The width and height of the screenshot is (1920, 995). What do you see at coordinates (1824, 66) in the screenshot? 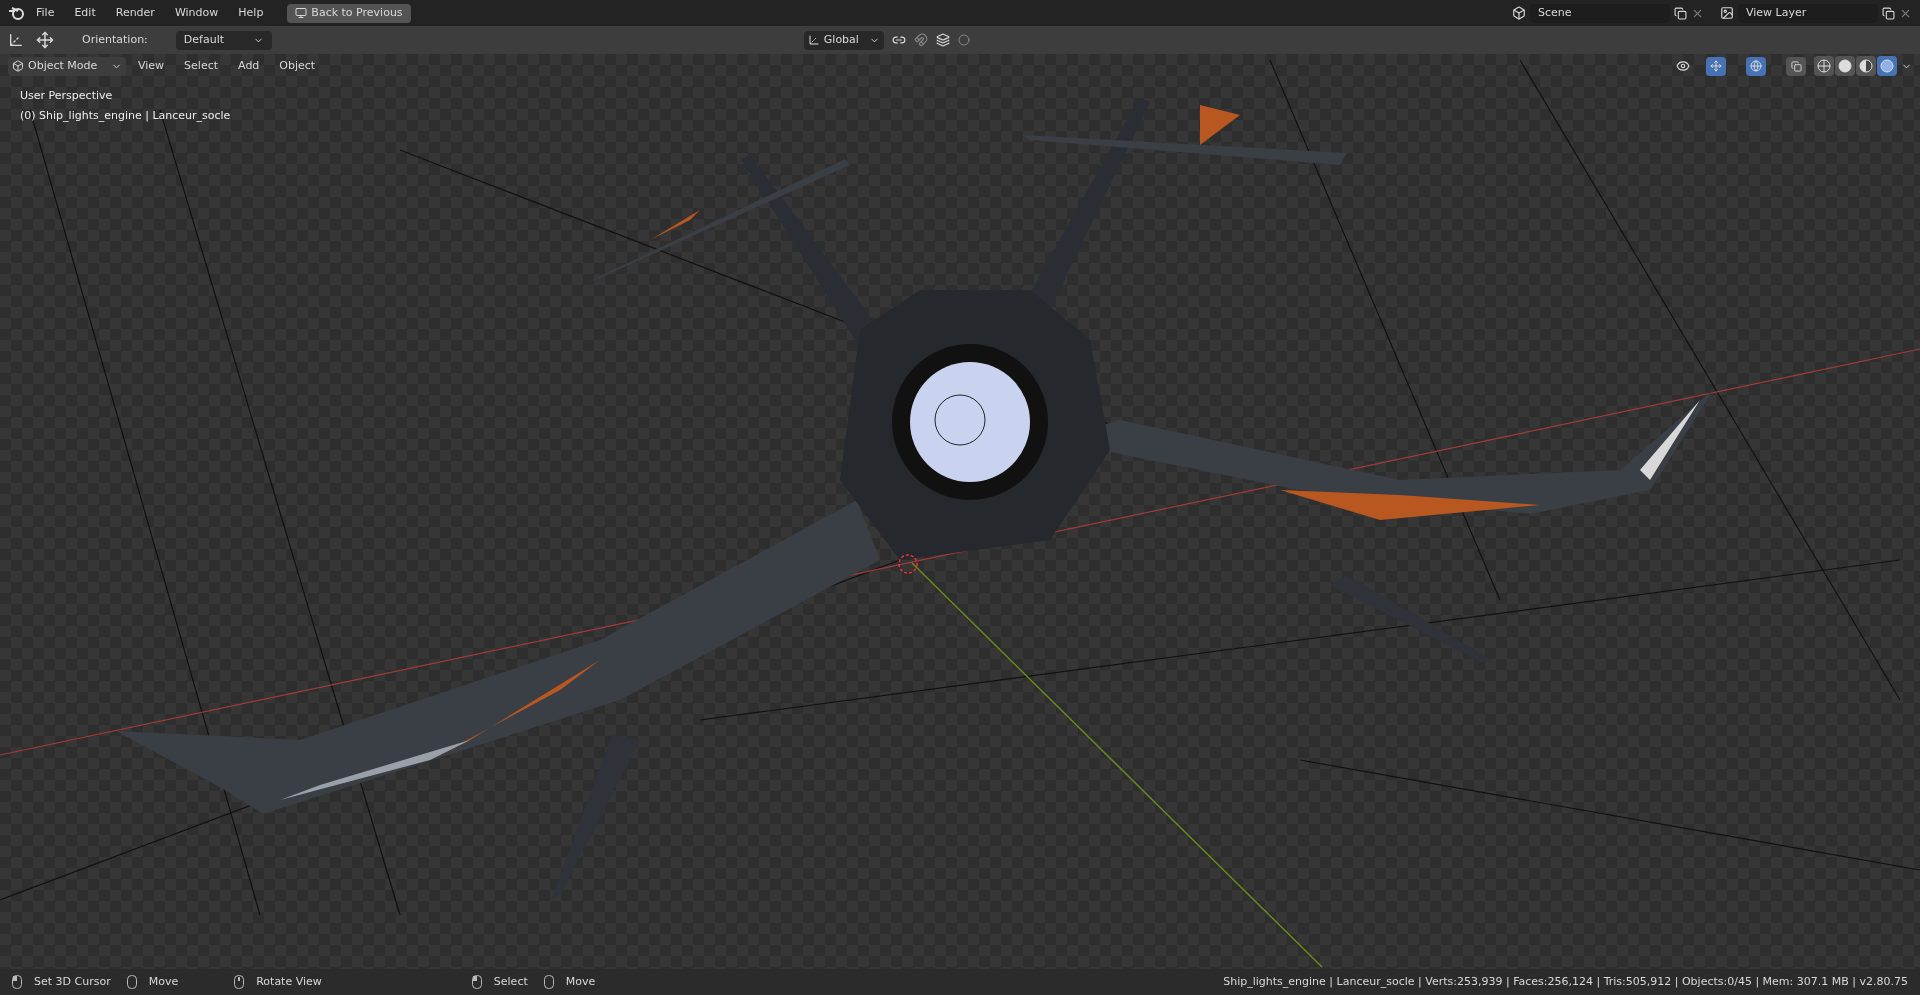
I see `wireframe-shading-button` at bounding box center [1824, 66].